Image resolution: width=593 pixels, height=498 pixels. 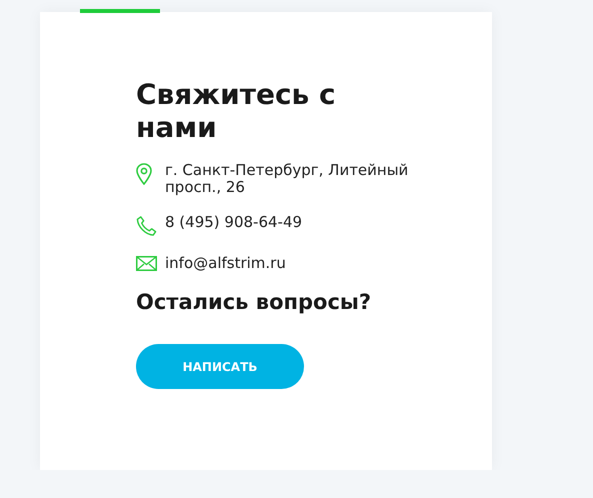 What do you see at coordinates (146, 263) in the screenshot?
I see `envelope-icon` at bounding box center [146, 263].